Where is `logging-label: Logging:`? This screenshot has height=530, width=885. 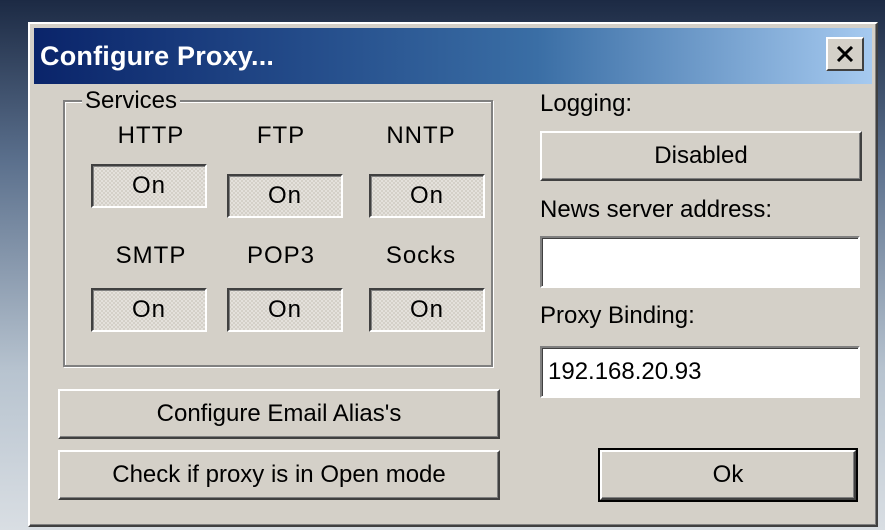
logging-label: Logging: is located at coordinates (586, 103).